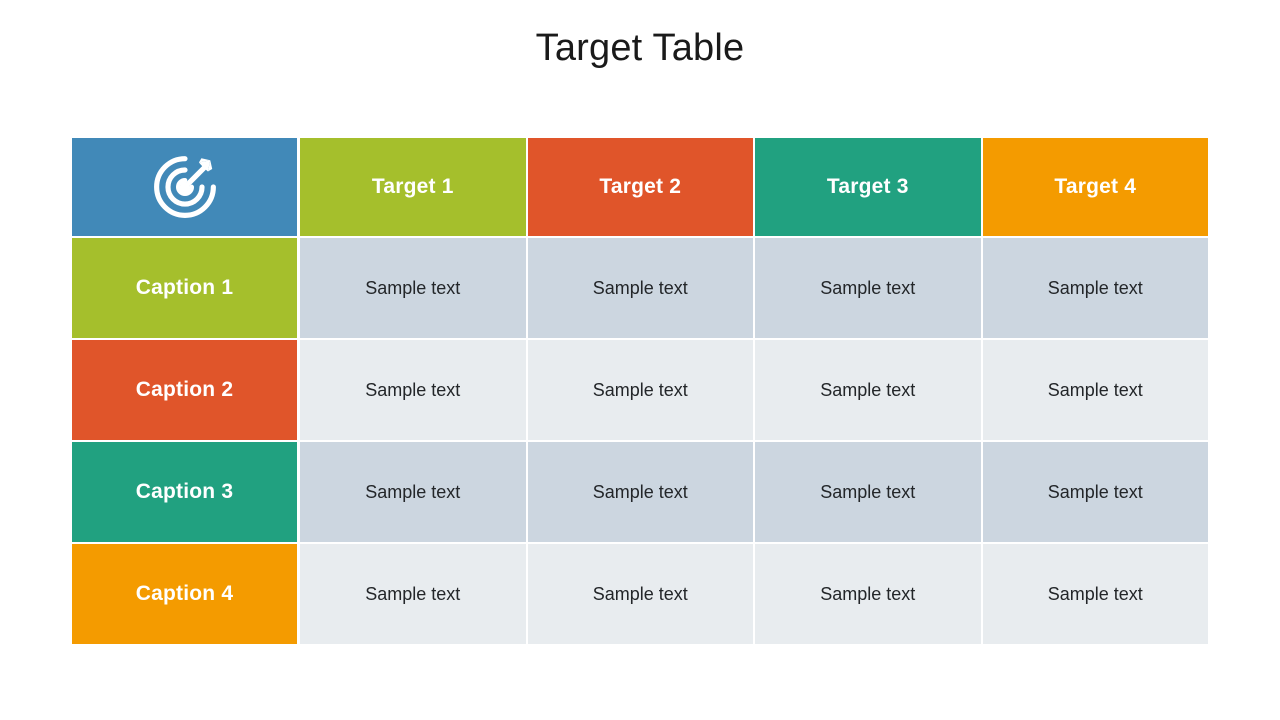  I want to click on table-cell-r1c4: Sample text, so click(1095, 288).